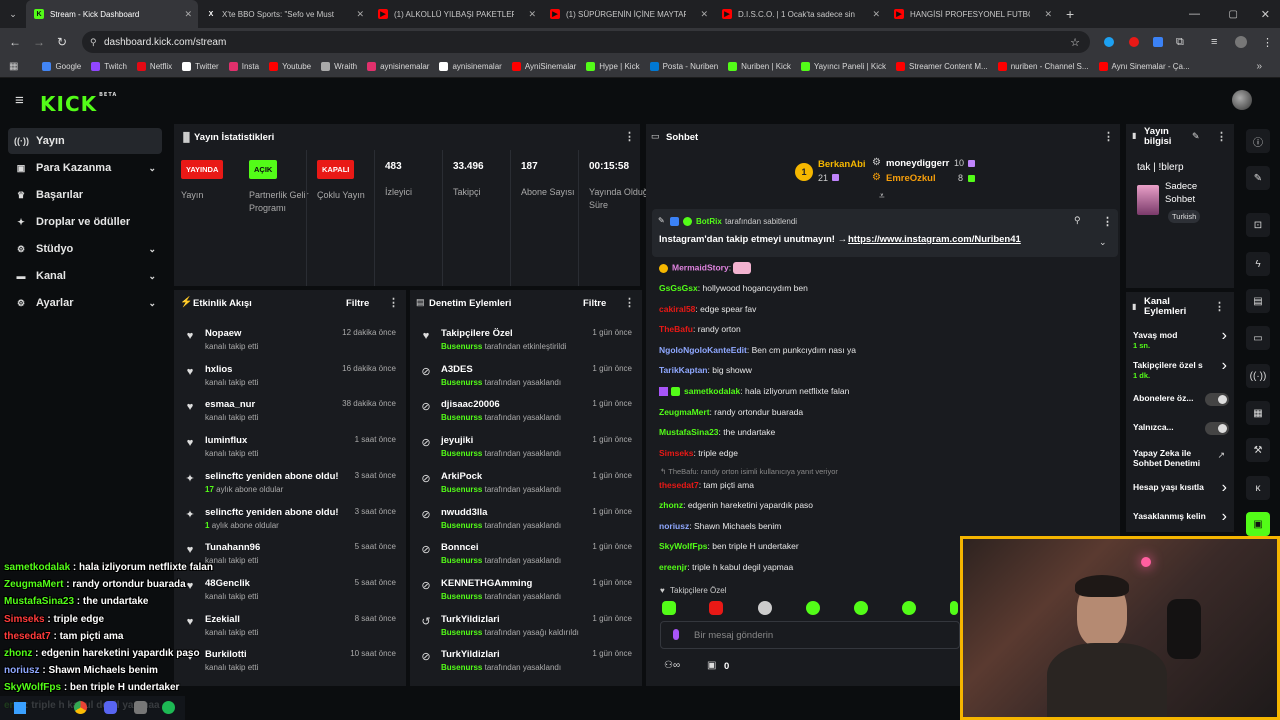 Image resolution: width=1280 pixels, height=720 pixels. I want to click on maximize-button: ▢, so click(1233, 14).